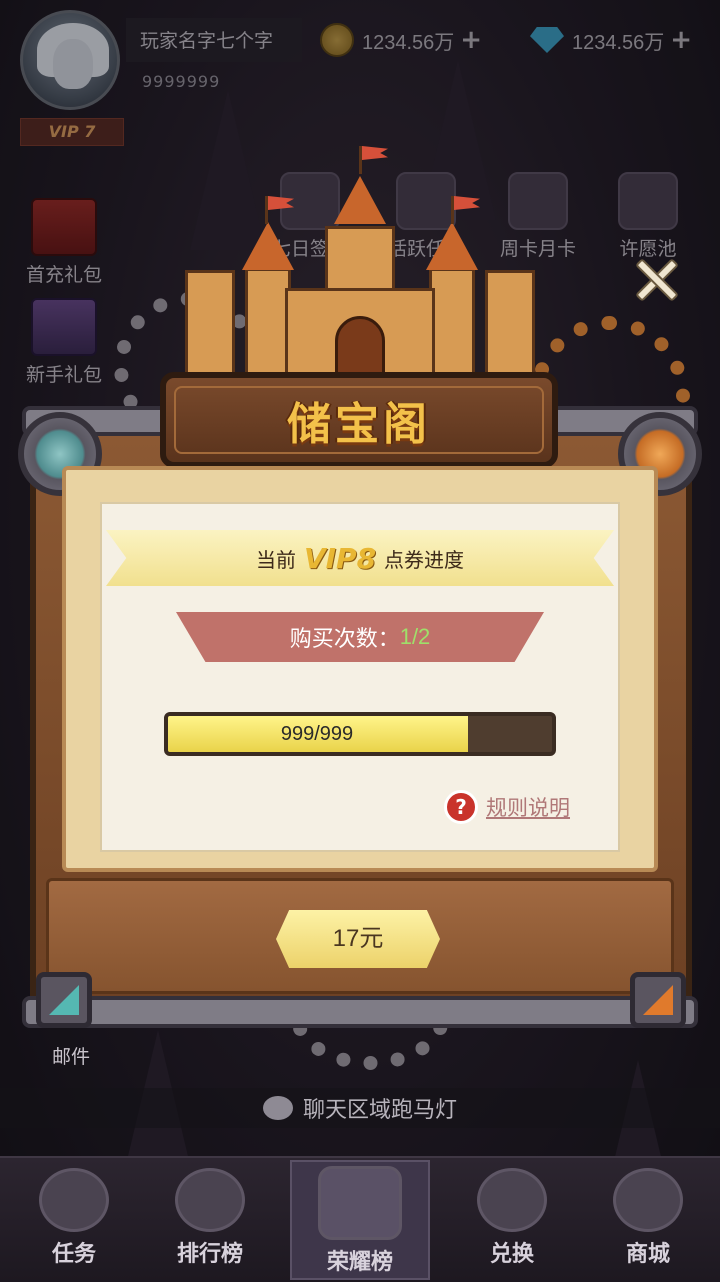 The height and width of the screenshot is (1282, 720). Describe the element at coordinates (359, 1262) in the screenshot. I see `nav-honor-label: 荣耀榜` at that location.